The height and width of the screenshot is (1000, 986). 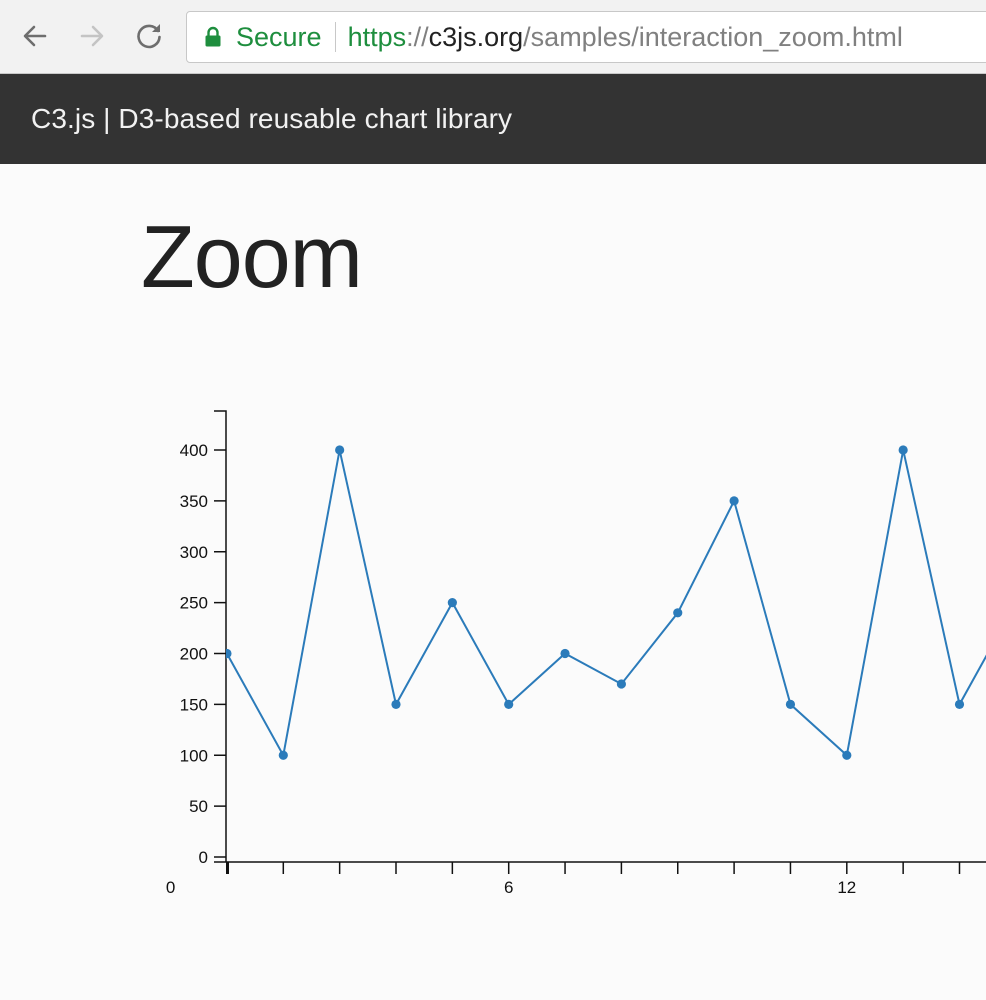 I want to click on arrow-right-icon, so click(x=92, y=36).